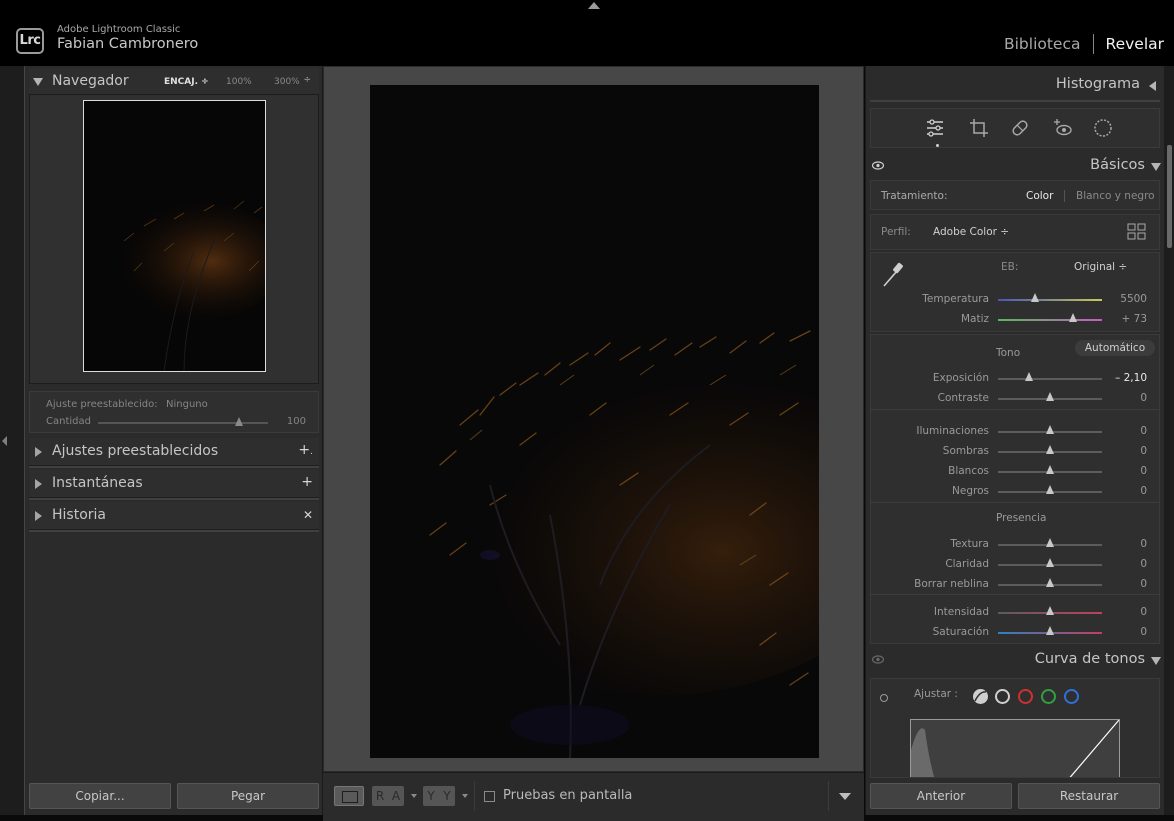 The height and width of the screenshot is (821, 1174). What do you see at coordinates (884, 698) in the screenshot?
I see `target-adjust-icon` at bounding box center [884, 698].